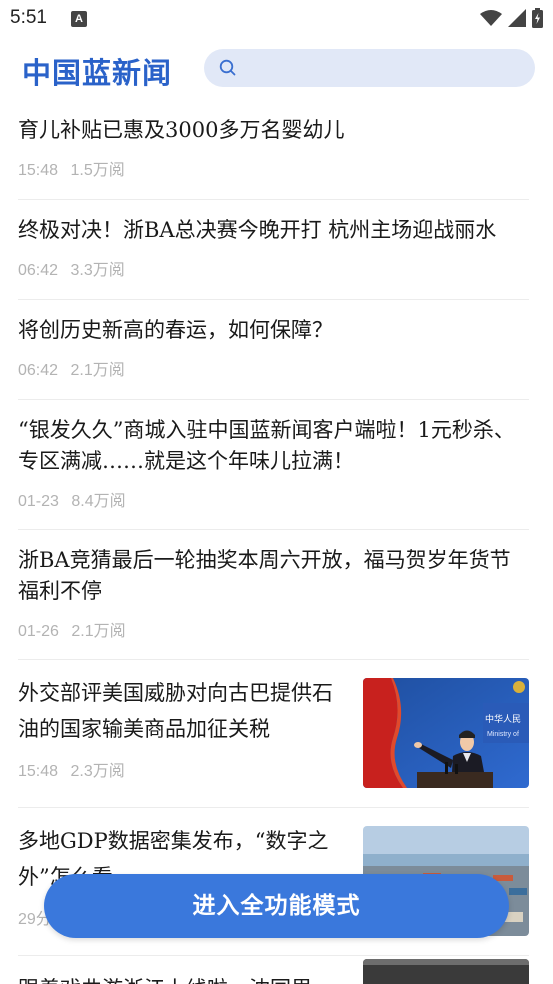 This screenshot has height=984, width=553. Describe the element at coordinates (273, 350) in the screenshot. I see `news-item: 将创历史新高的春运，如何保障？ 06:42 2.1万阅` at that location.